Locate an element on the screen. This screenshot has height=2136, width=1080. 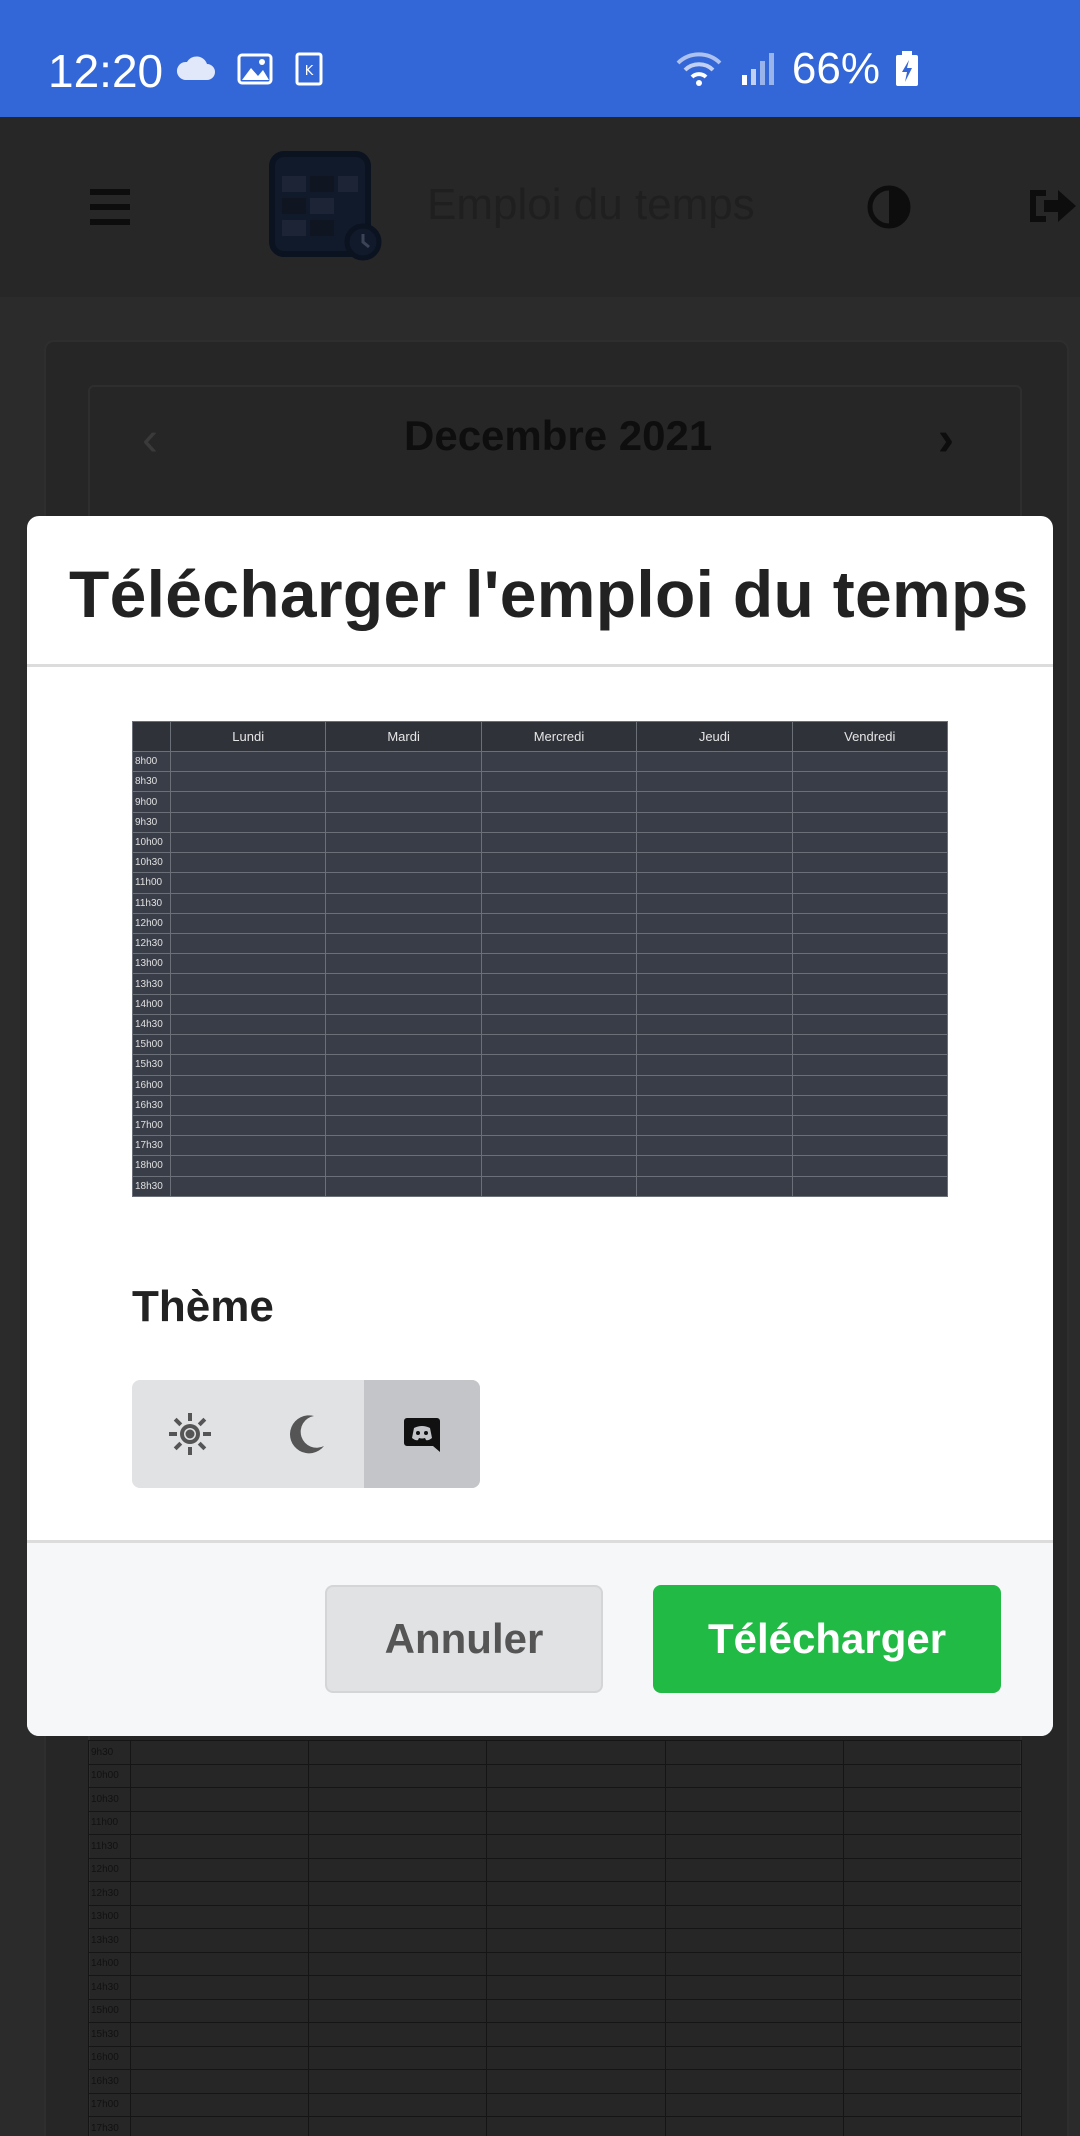
preview-row: 15h00 is located at coordinates (540, 1045).